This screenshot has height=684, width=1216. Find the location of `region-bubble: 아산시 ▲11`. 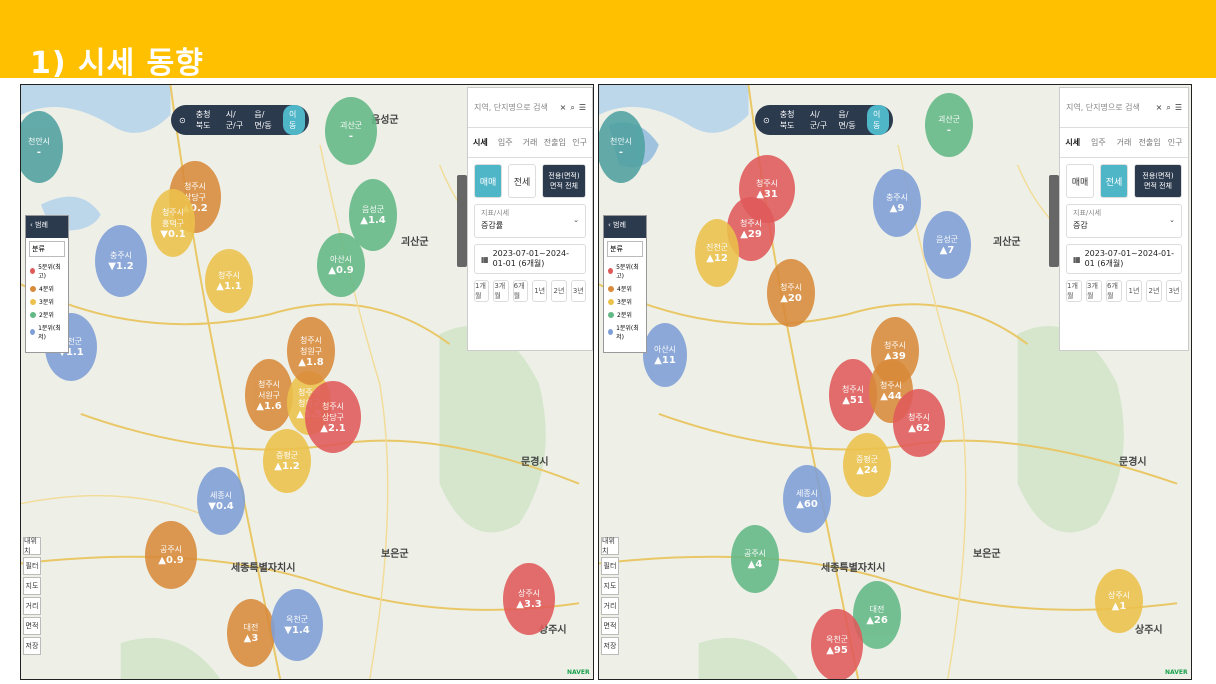

region-bubble: 아산시 ▲11 is located at coordinates (665, 355).